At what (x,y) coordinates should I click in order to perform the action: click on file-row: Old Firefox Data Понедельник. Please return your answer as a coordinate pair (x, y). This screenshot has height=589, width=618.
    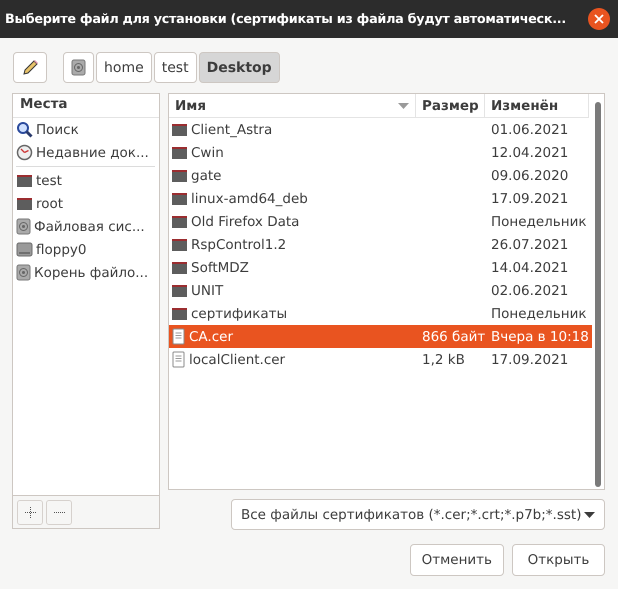
    Looking at the image, I should click on (380, 221).